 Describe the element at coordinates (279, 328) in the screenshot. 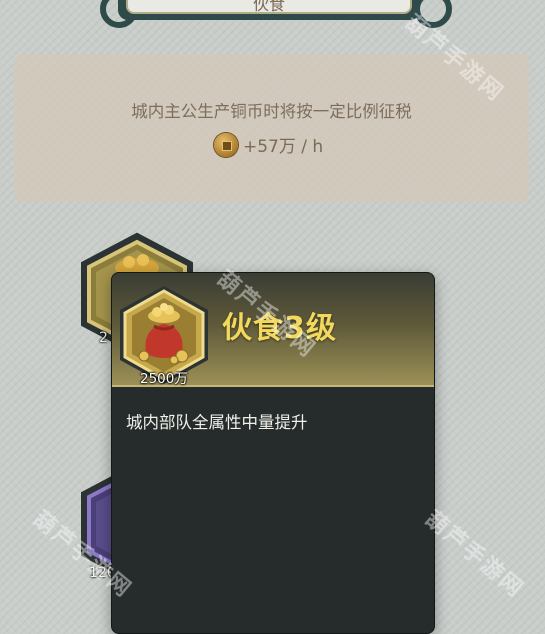

I see `tooltip-title: 伙食3级` at that location.